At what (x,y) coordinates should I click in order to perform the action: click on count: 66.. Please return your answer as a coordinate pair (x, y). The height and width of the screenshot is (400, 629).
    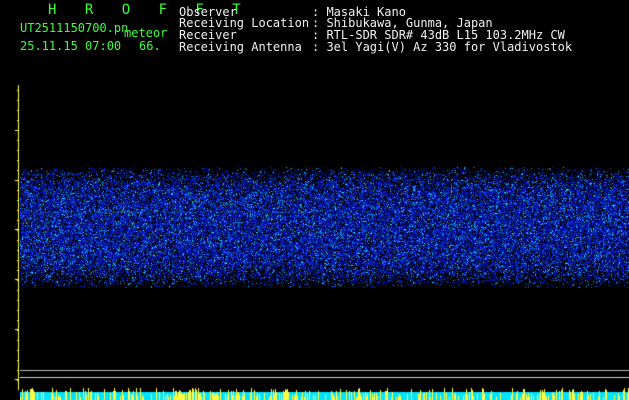
    Looking at the image, I should click on (150, 46).